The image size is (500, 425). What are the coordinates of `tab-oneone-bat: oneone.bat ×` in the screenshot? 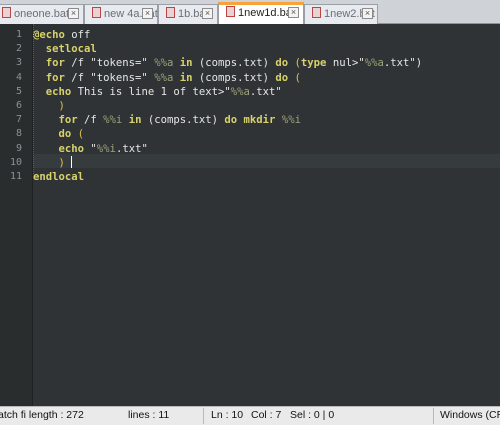 It's located at (42, 14).